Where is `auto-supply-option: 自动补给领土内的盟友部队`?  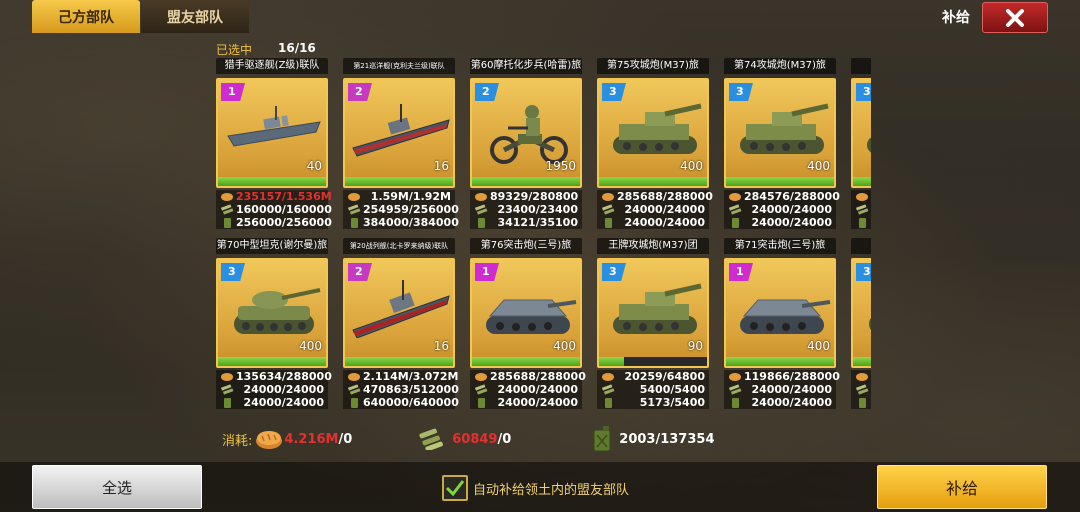
auto-supply-option: 自动补给领土内的盟友部队 is located at coordinates (535, 488).